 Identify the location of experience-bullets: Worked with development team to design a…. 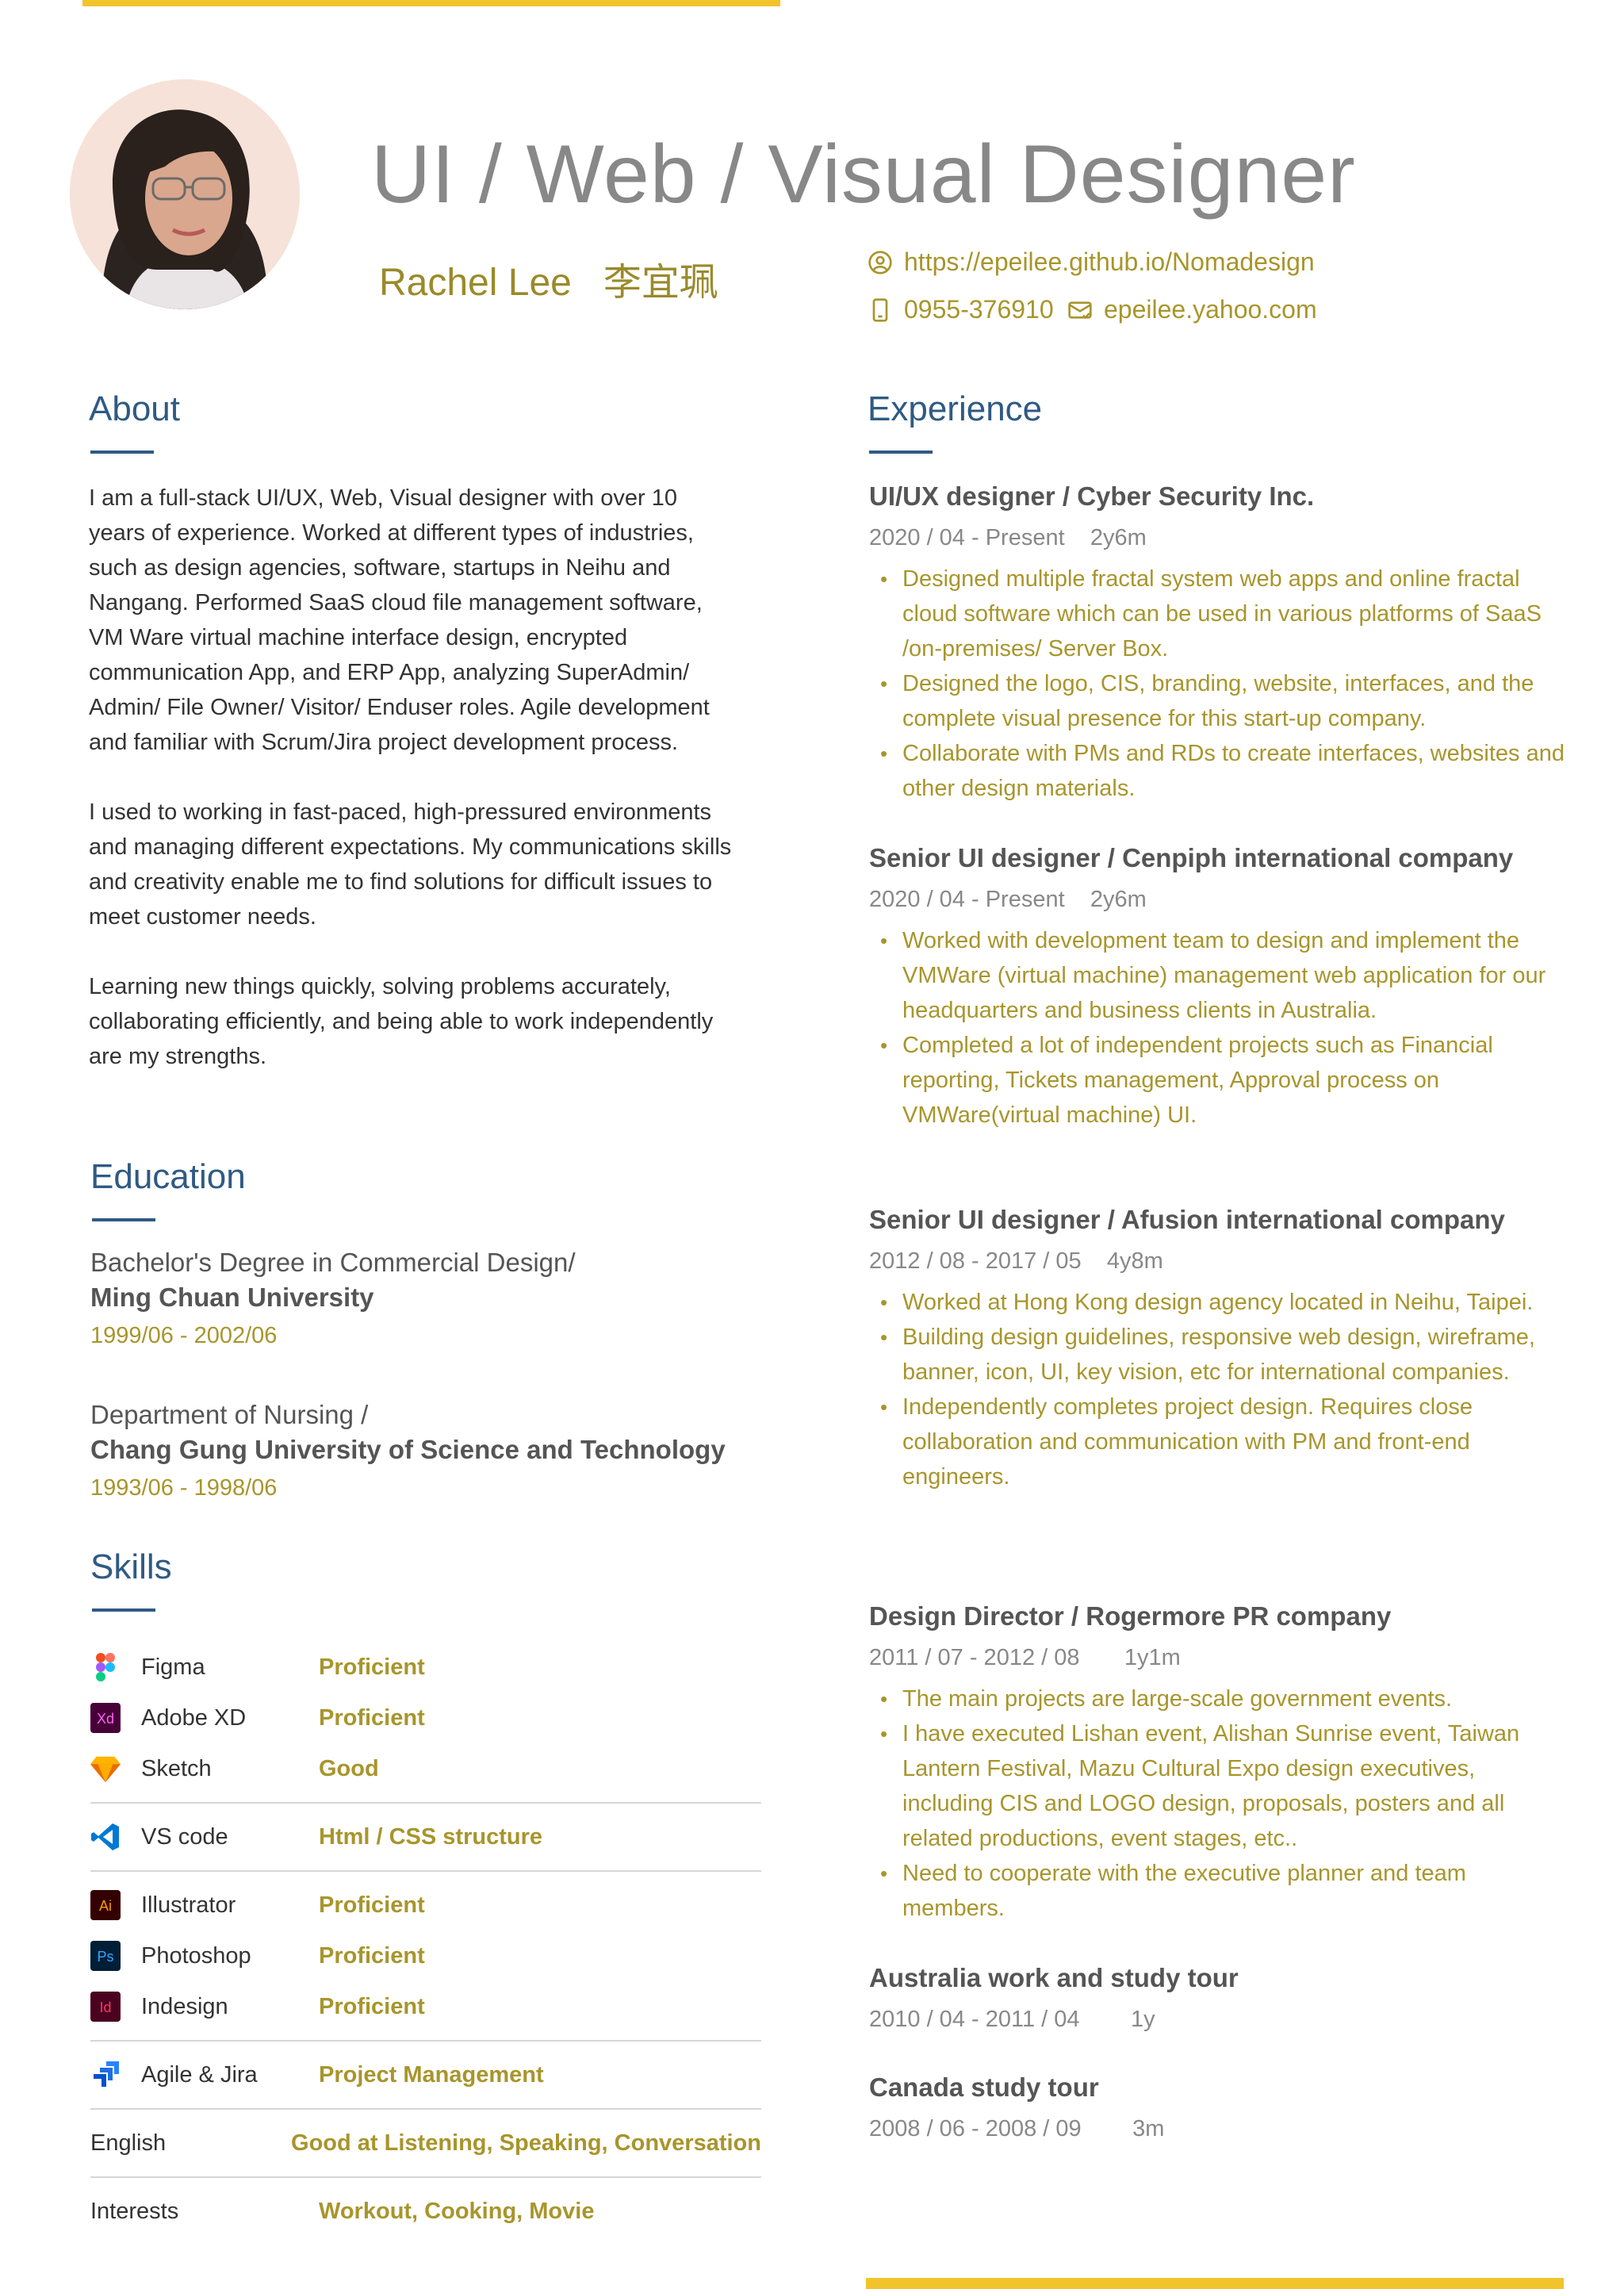
(1218, 1028).